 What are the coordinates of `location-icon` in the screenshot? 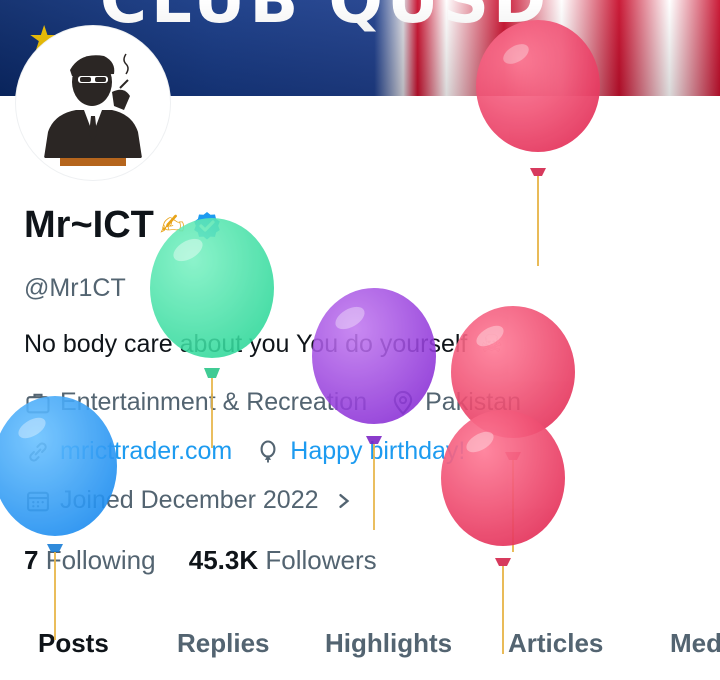 It's located at (403, 403).